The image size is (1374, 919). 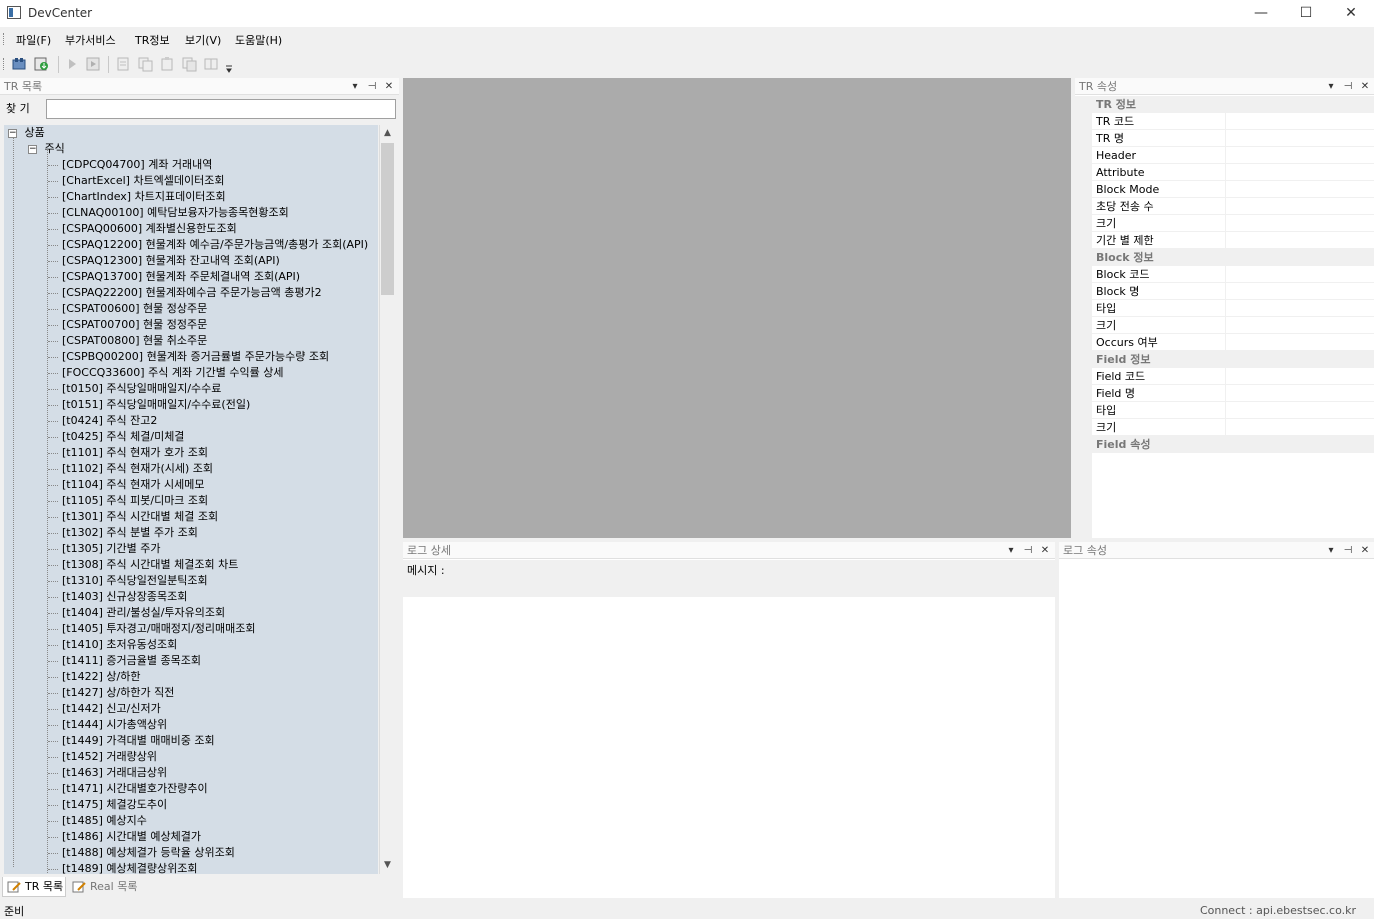 I want to click on toolbar-overflow-icon, so click(x=229, y=70).